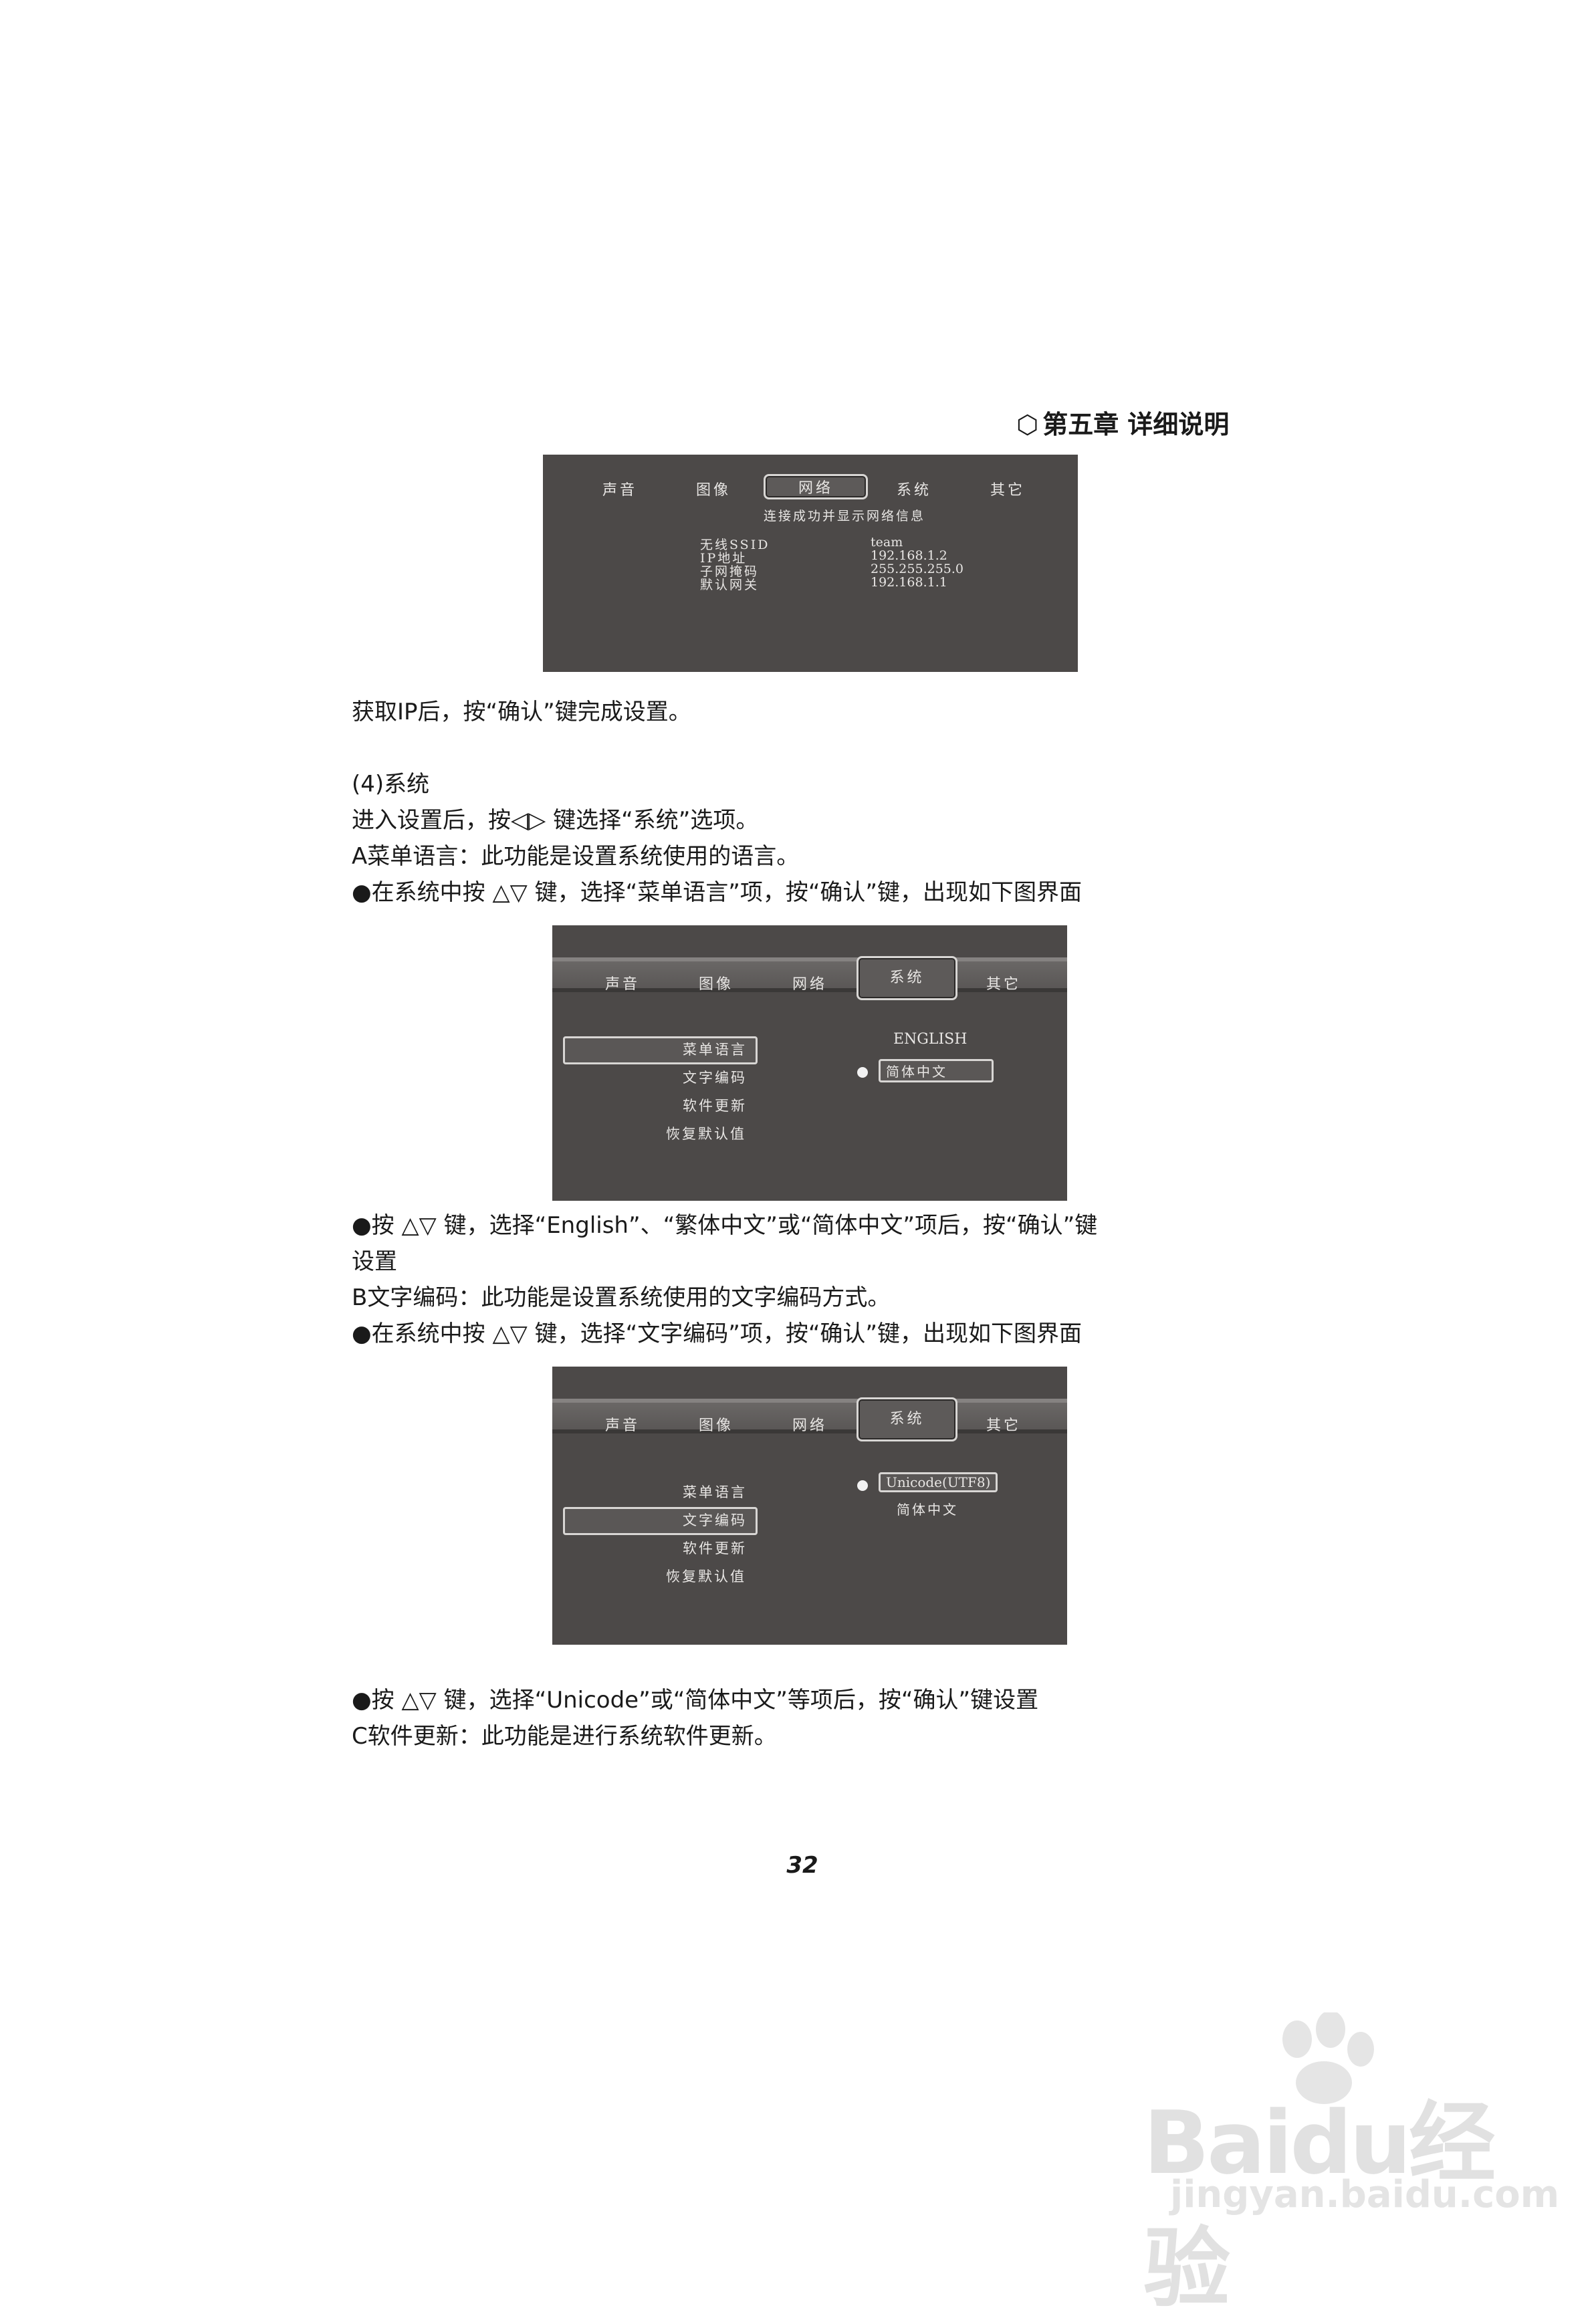 The width and height of the screenshot is (1592, 2324). Describe the element at coordinates (909, 555) in the screenshot. I see `info-value-ip: 192.168.1.2` at that location.